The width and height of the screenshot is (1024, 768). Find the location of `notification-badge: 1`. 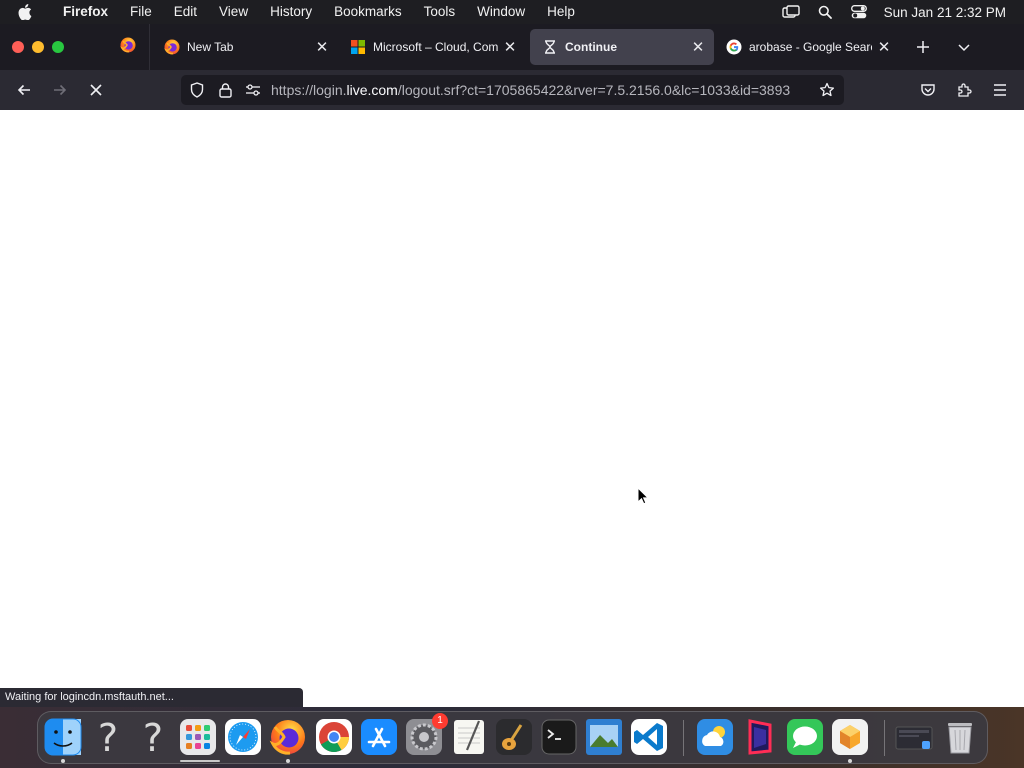

notification-badge: 1 is located at coordinates (440, 721).